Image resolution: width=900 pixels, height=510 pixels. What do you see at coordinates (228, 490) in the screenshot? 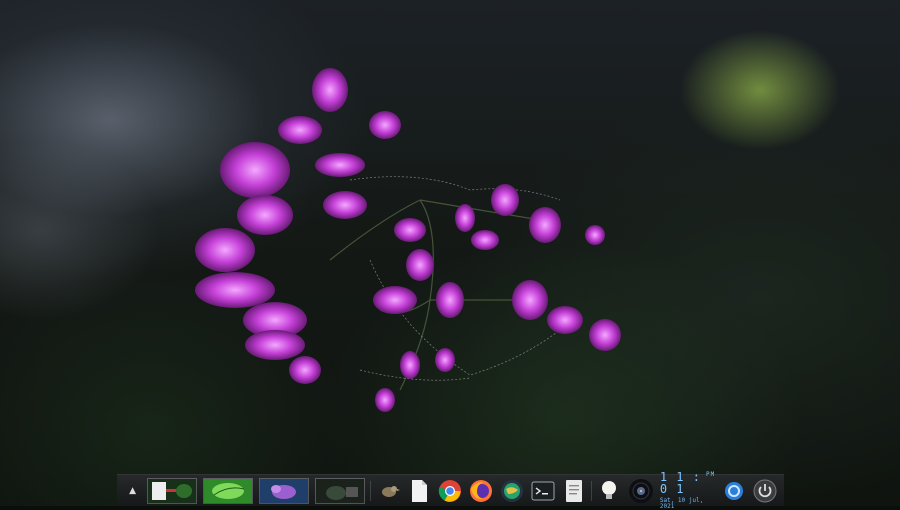
I see `thumbnail-green-leaf` at bounding box center [228, 490].